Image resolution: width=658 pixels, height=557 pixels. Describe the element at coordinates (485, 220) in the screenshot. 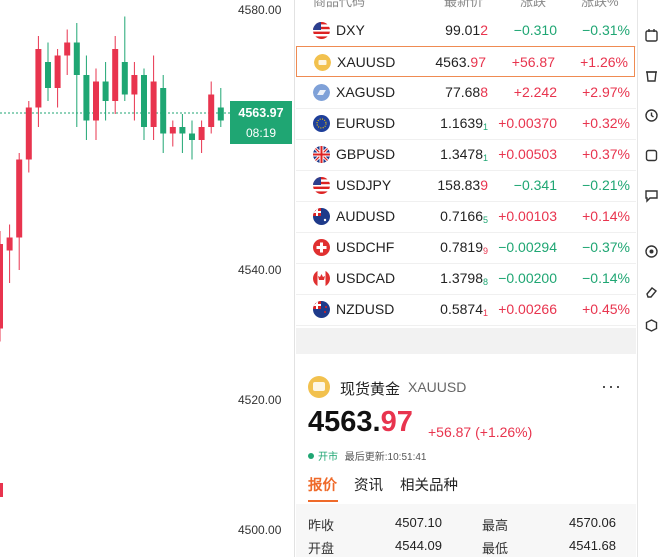

I see `row-price-tail: 5` at that location.